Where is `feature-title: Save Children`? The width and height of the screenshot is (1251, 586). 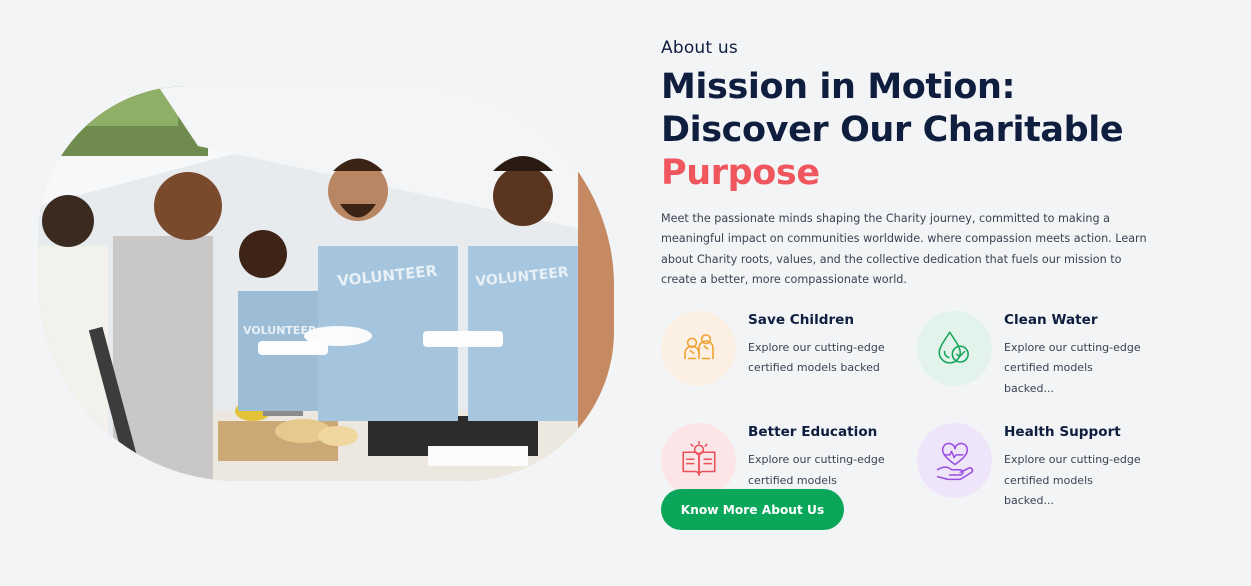
feature-title: Save Children is located at coordinates (801, 319).